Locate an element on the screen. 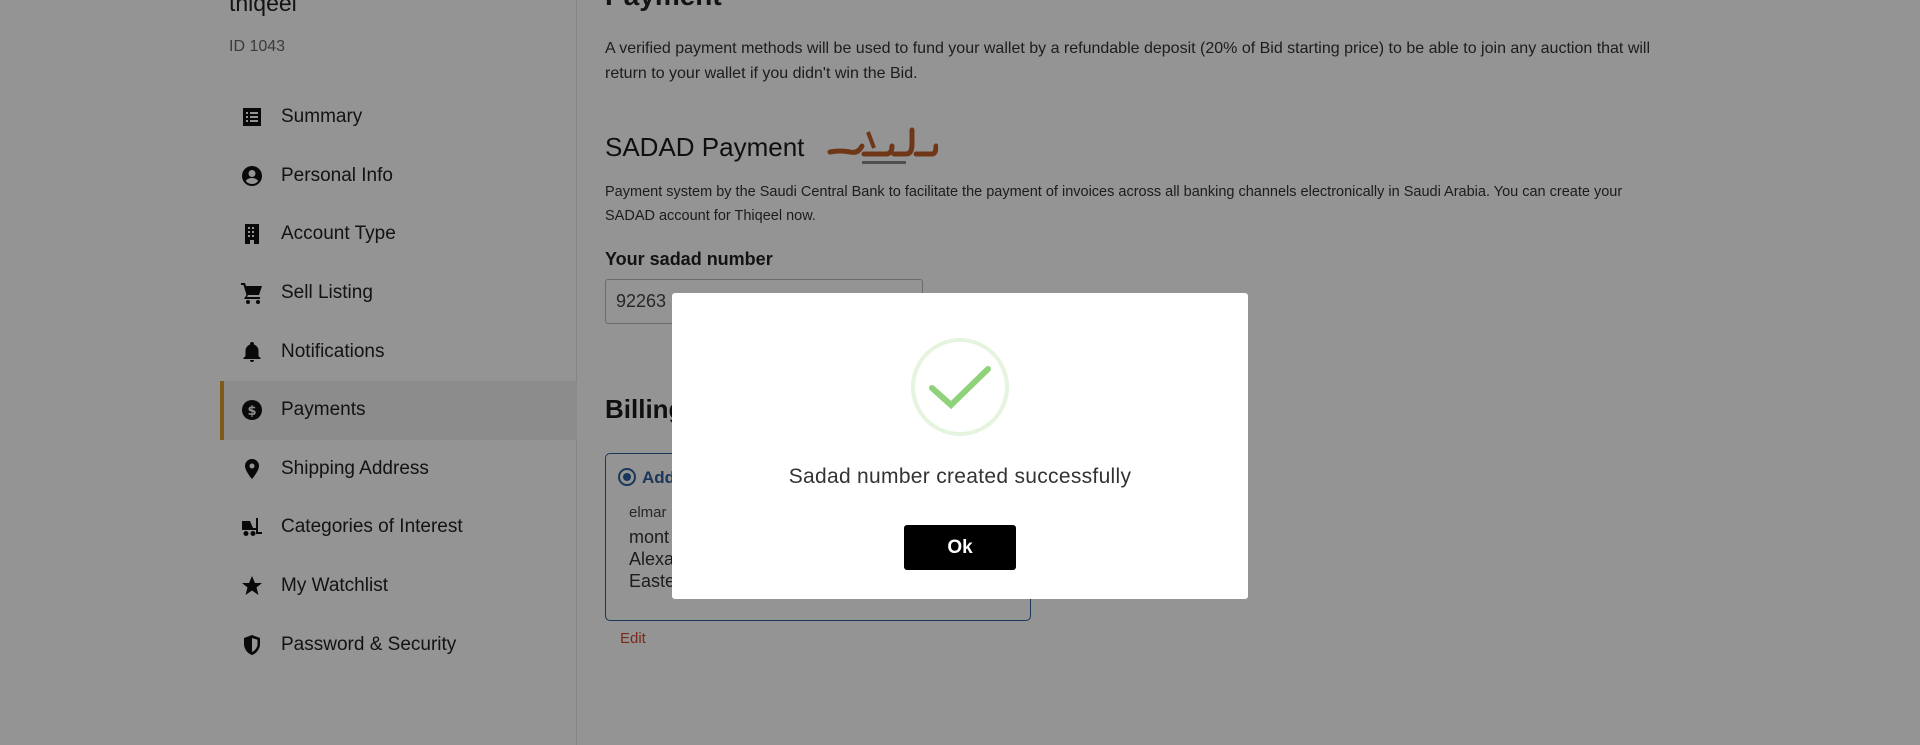 The width and height of the screenshot is (1920, 745). success-dialog: Sadad number created successfully Ok is located at coordinates (960, 446).